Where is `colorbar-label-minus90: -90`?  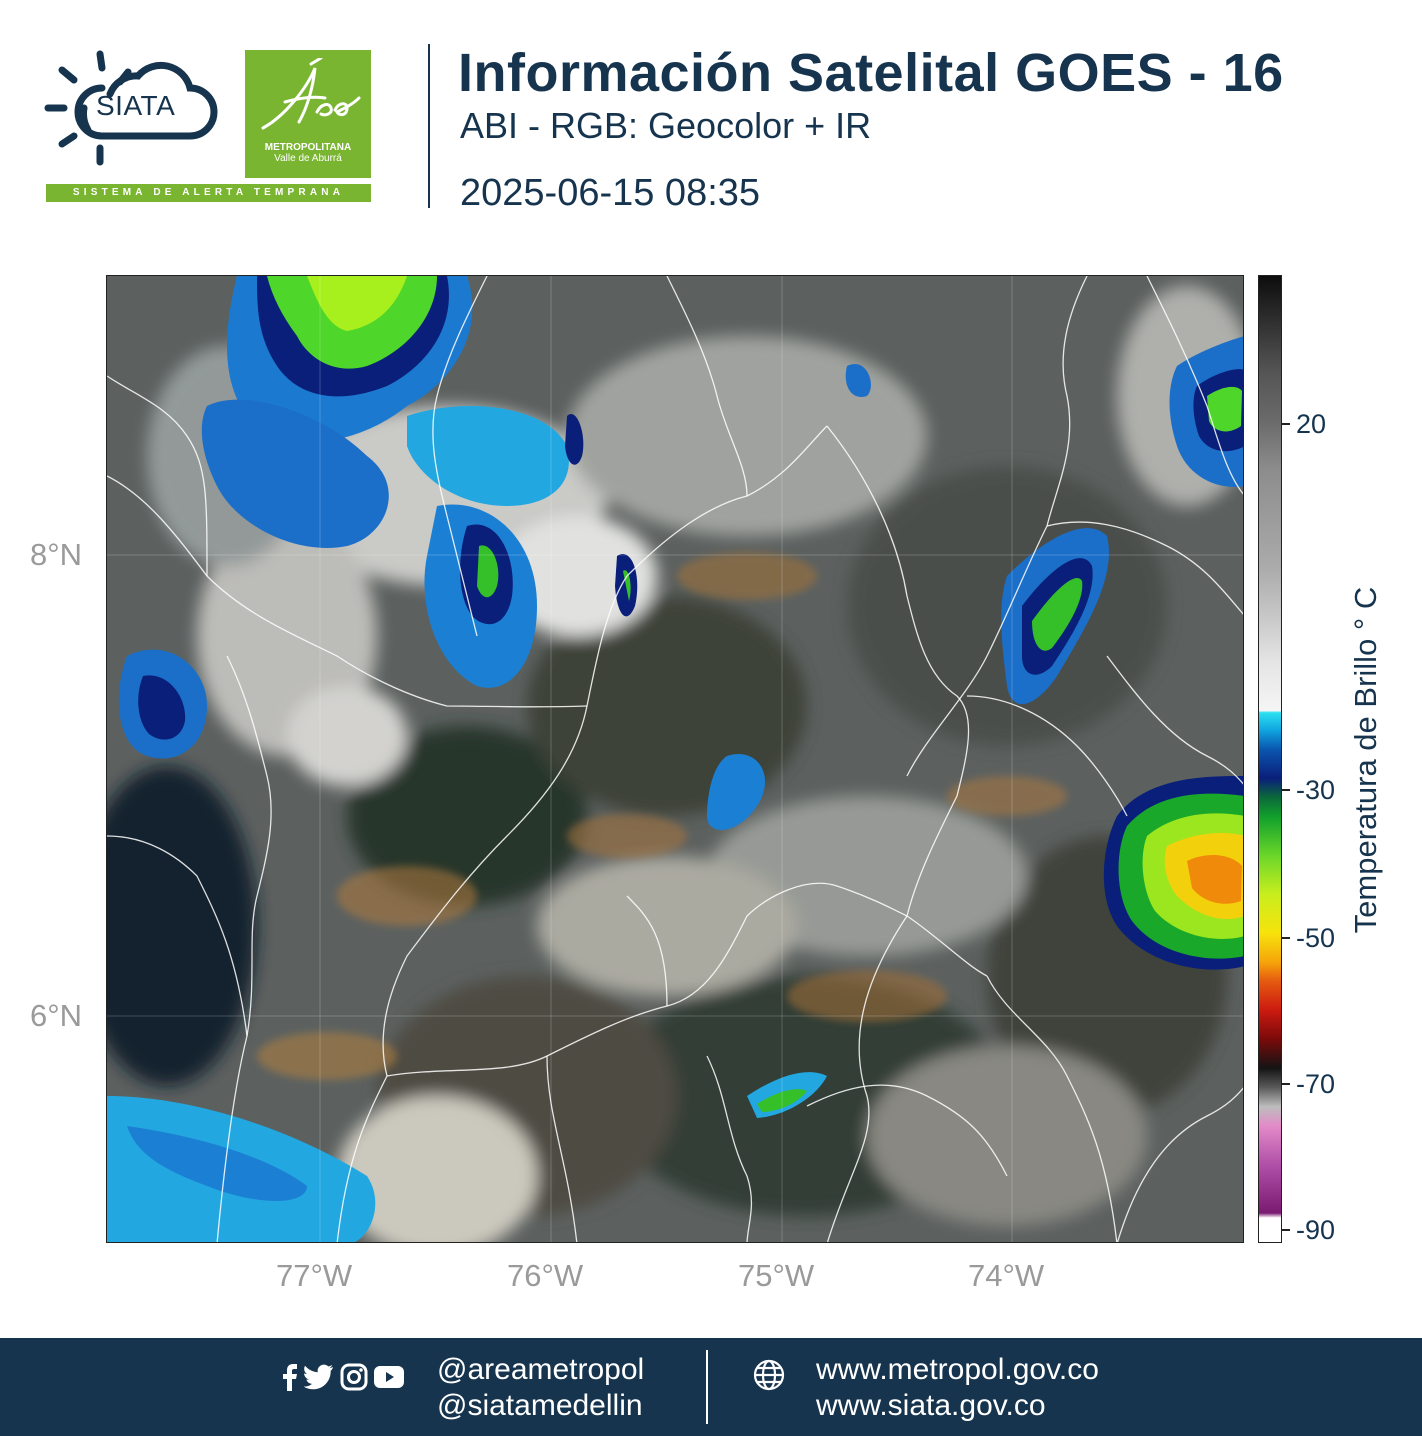 colorbar-label-minus90: -90 is located at coordinates (1316, 1230).